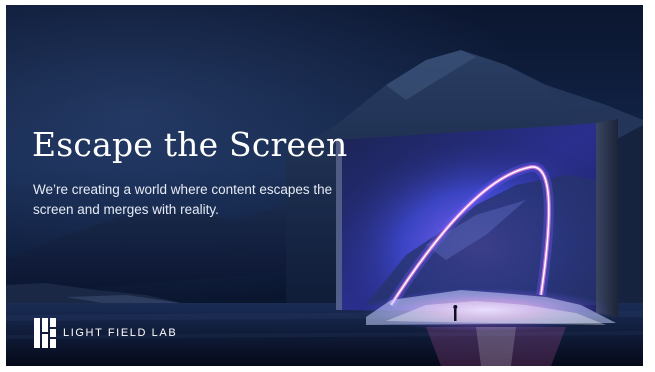  What do you see at coordinates (190, 144) in the screenshot?
I see `hero-headline: Escape the Screen` at bounding box center [190, 144].